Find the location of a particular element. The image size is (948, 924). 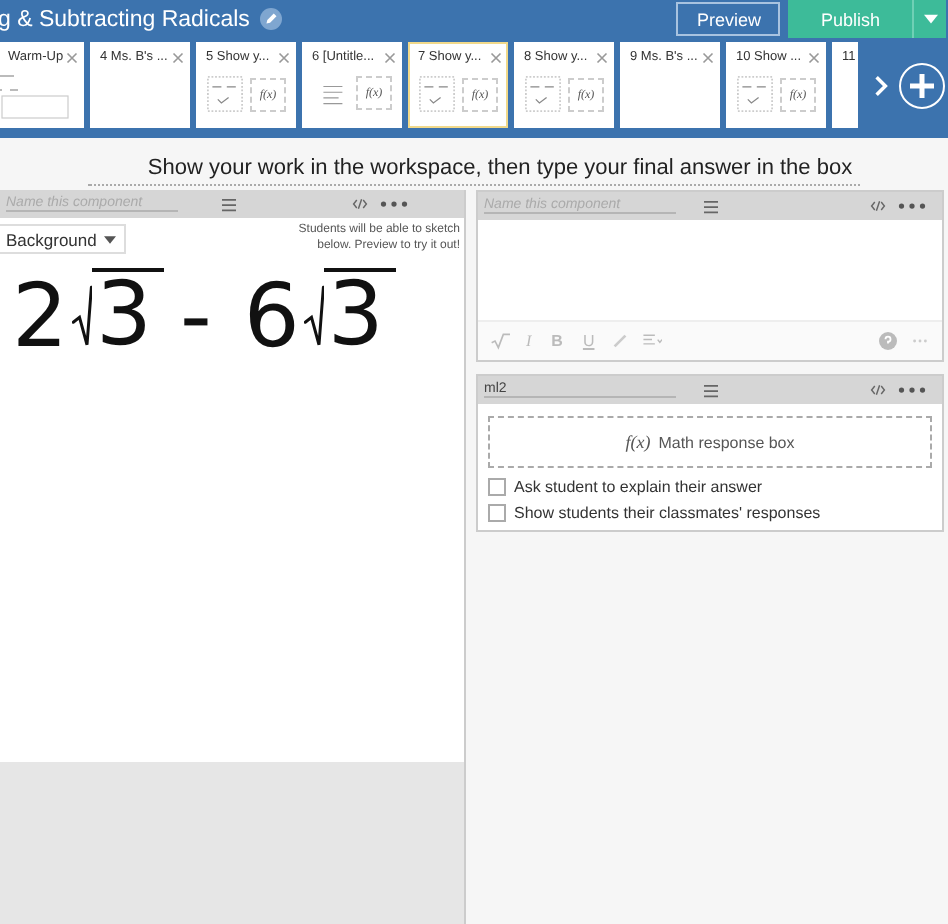

preview-button: Preview is located at coordinates (728, 19).